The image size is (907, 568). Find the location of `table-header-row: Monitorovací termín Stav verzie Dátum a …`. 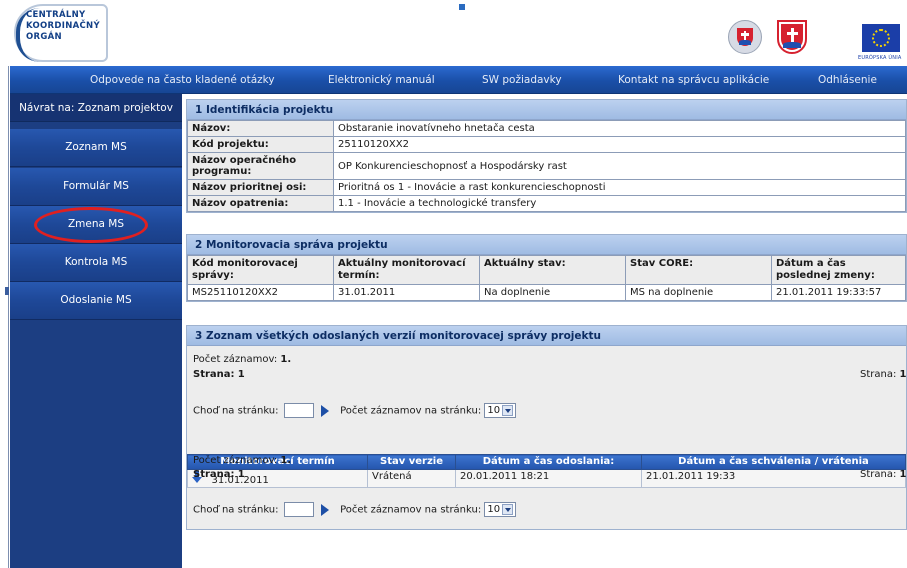

table-header-row: Monitorovací termín Stav verzie Dátum a … is located at coordinates (546, 462).